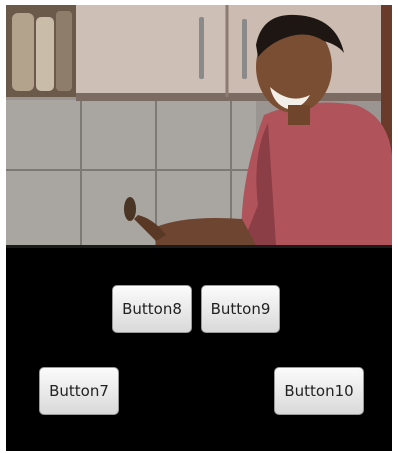  What do you see at coordinates (319, 391) in the screenshot?
I see `button10: Button10` at bounding box center [319, 391].